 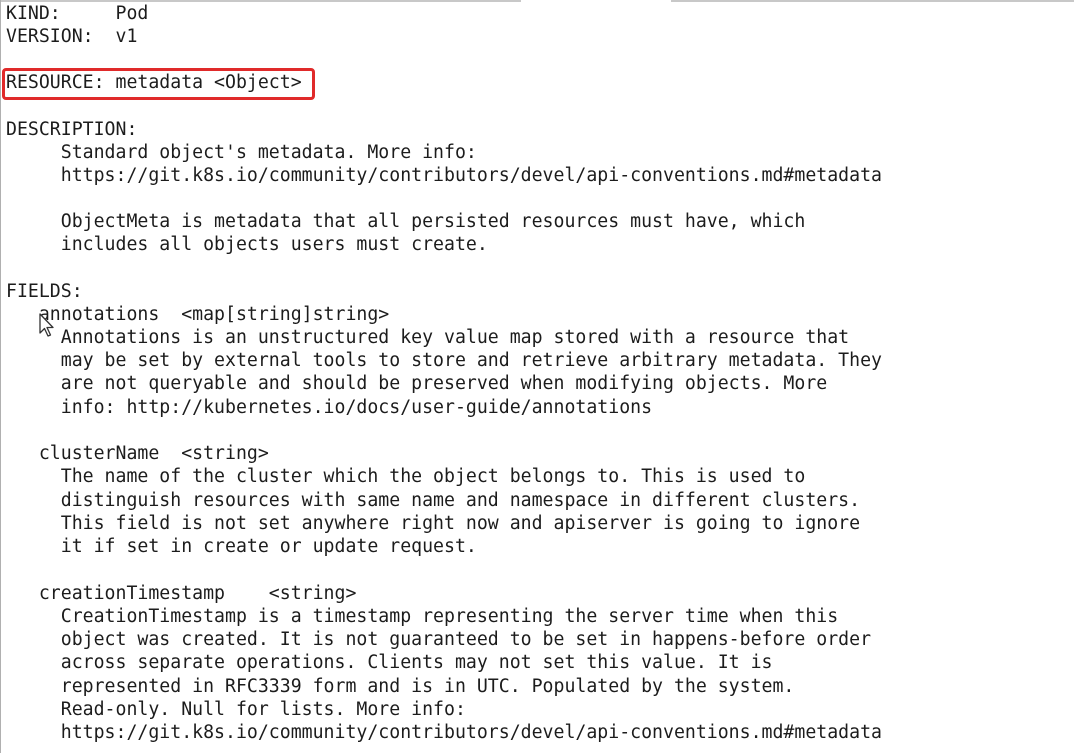 What do you see at coordinates (158, 84) in the screenshot?
I see `resource-highlight-box` at bounding box center [158, 84].